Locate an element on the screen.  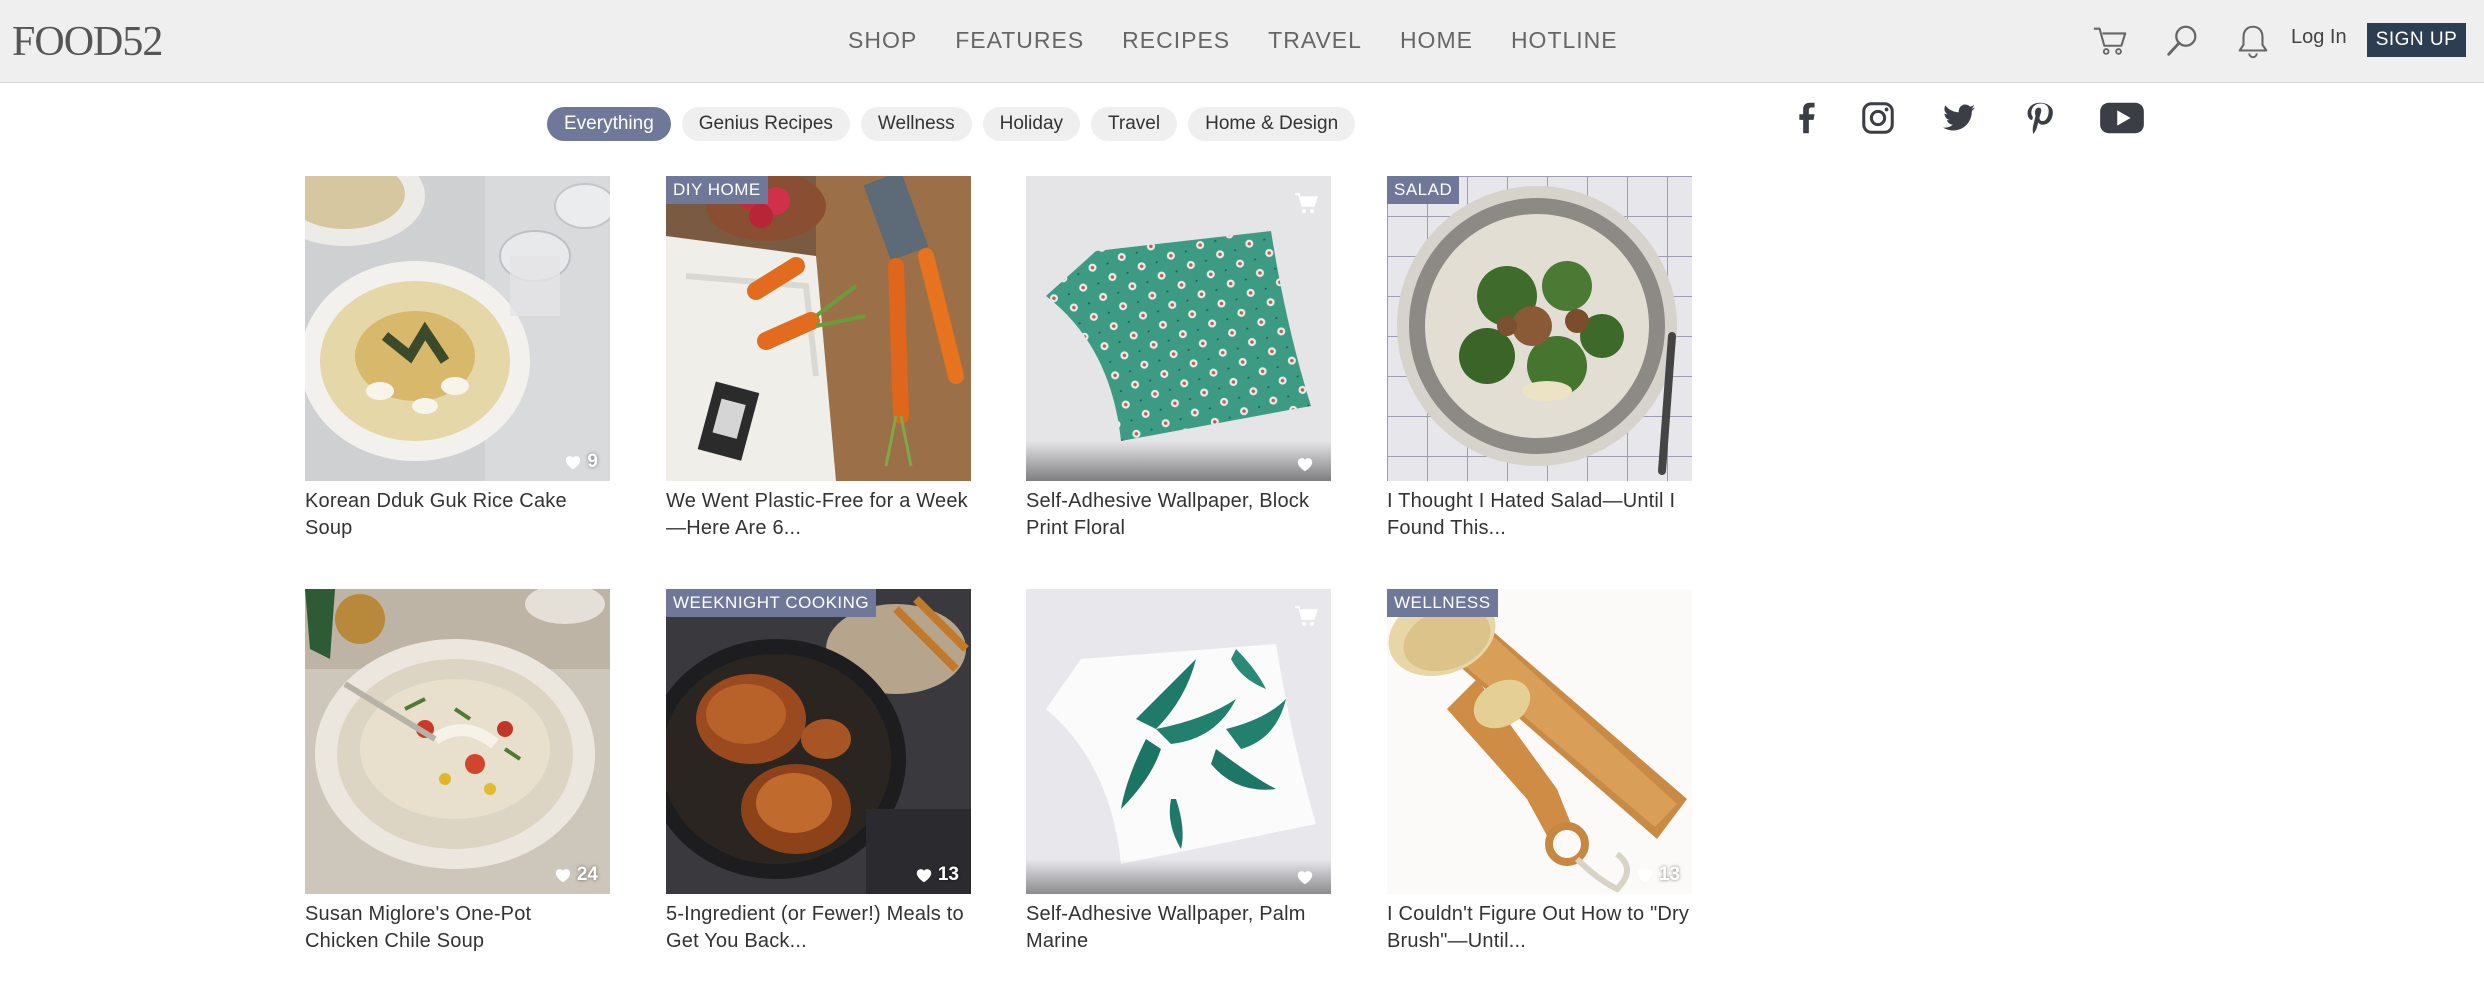
card-title: Self-Adhesive Wallpaper, Palm Marine is located at coordinates (1178, 928).